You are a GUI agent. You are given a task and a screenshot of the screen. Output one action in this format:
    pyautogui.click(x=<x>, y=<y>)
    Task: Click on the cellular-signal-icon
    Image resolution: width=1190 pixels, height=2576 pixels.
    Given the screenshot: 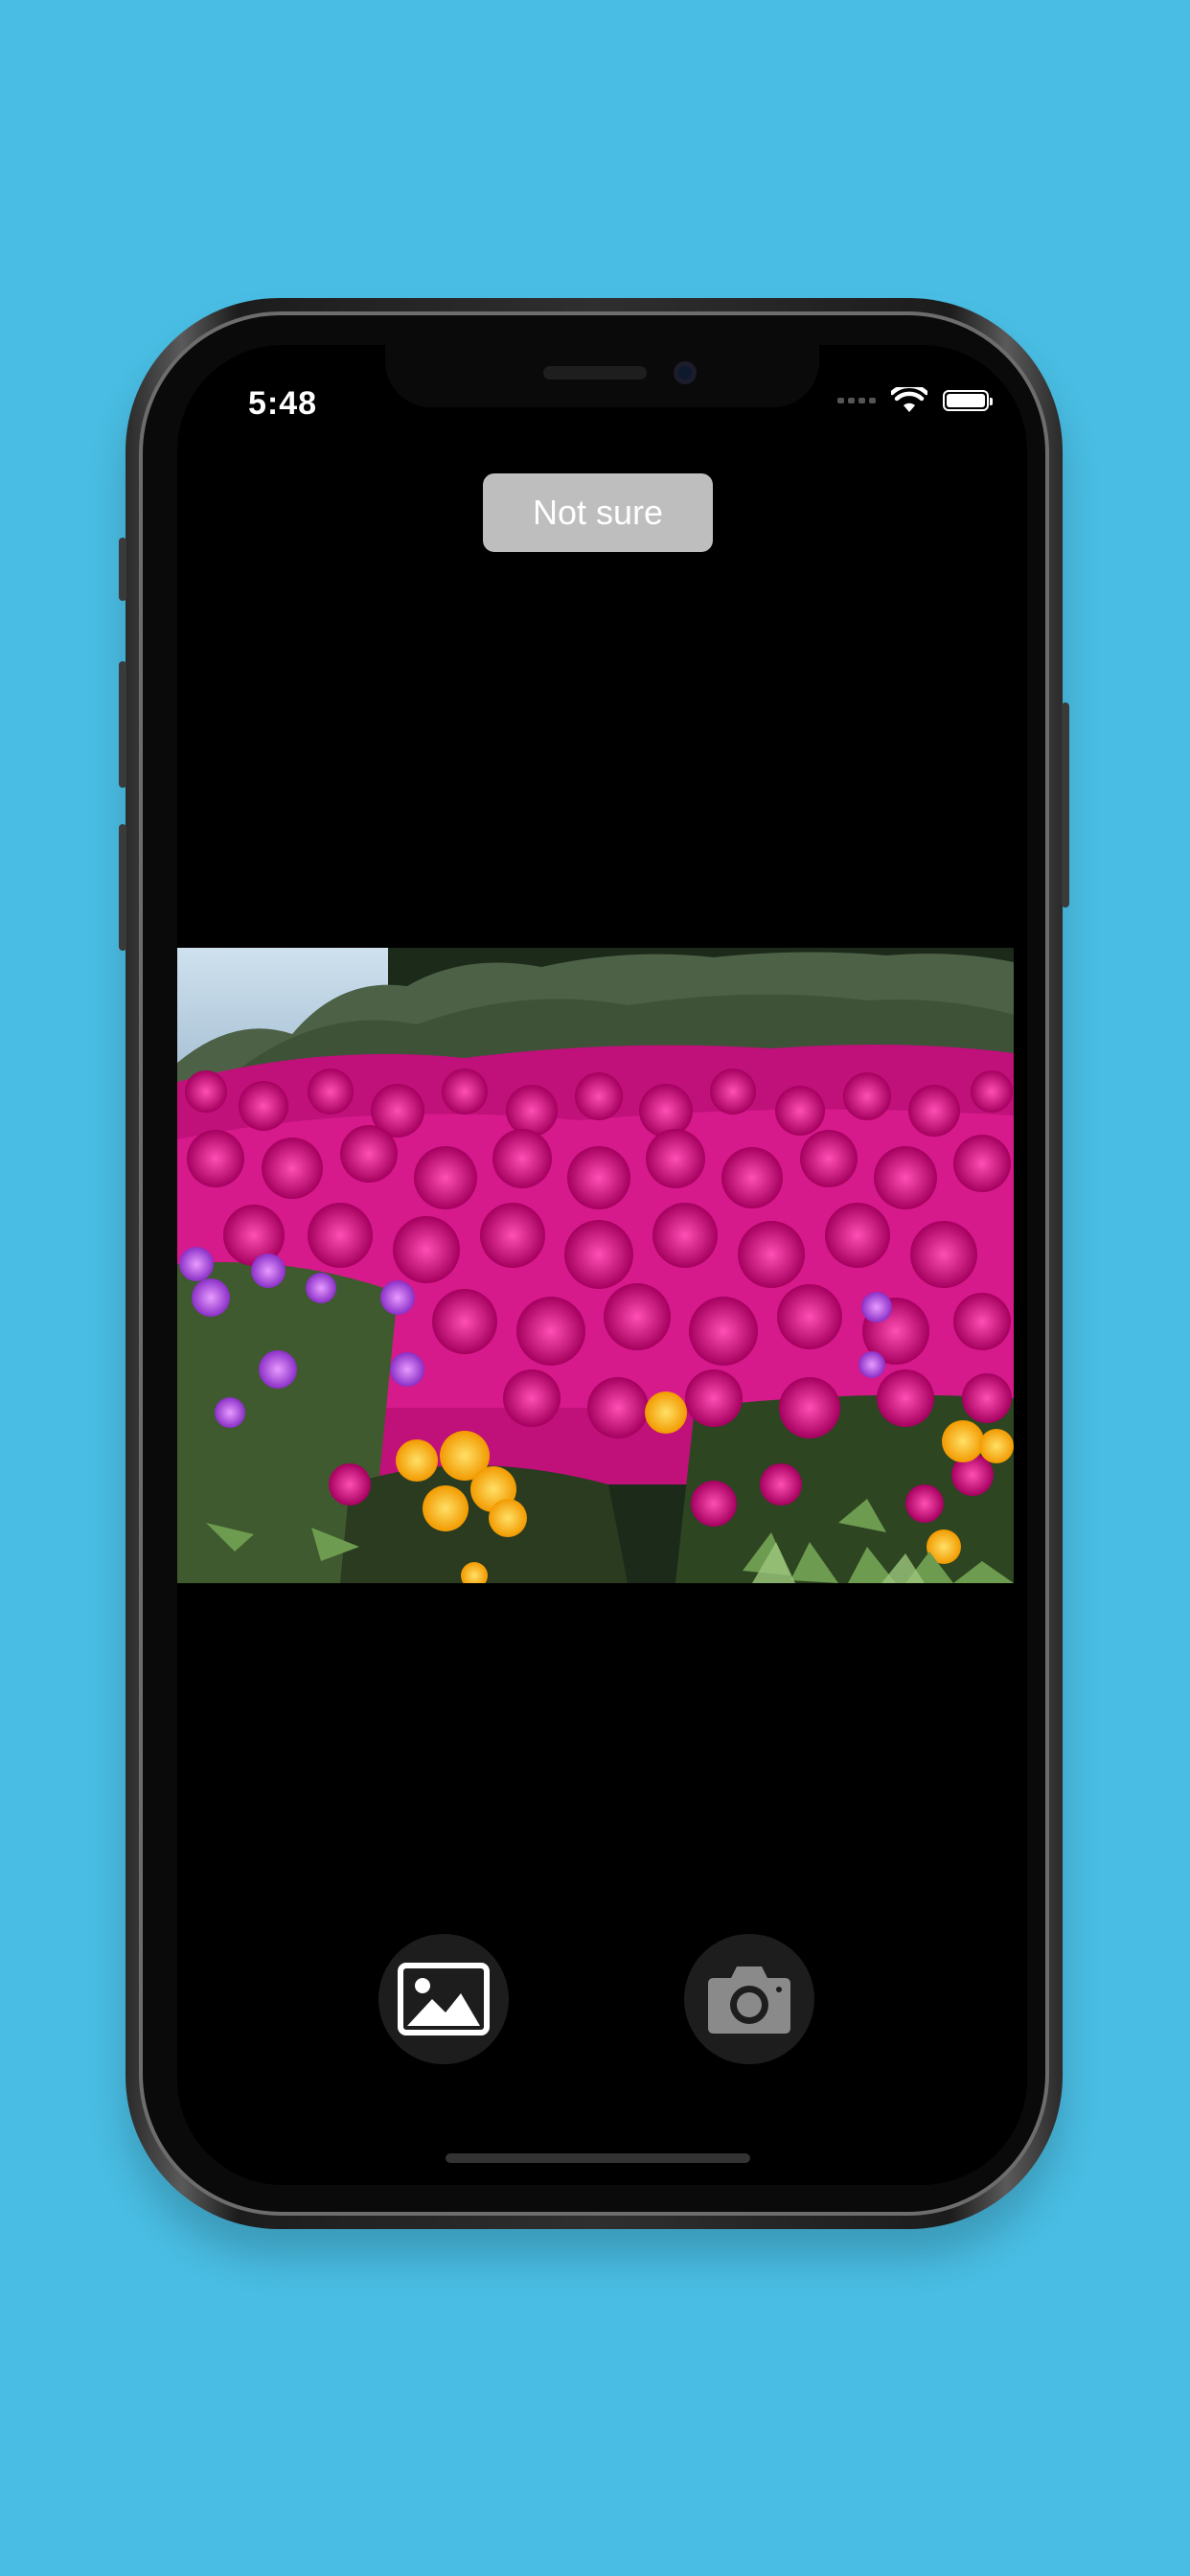 What is the action you would take?
    pyautogui.click(x=857, y=400)
    